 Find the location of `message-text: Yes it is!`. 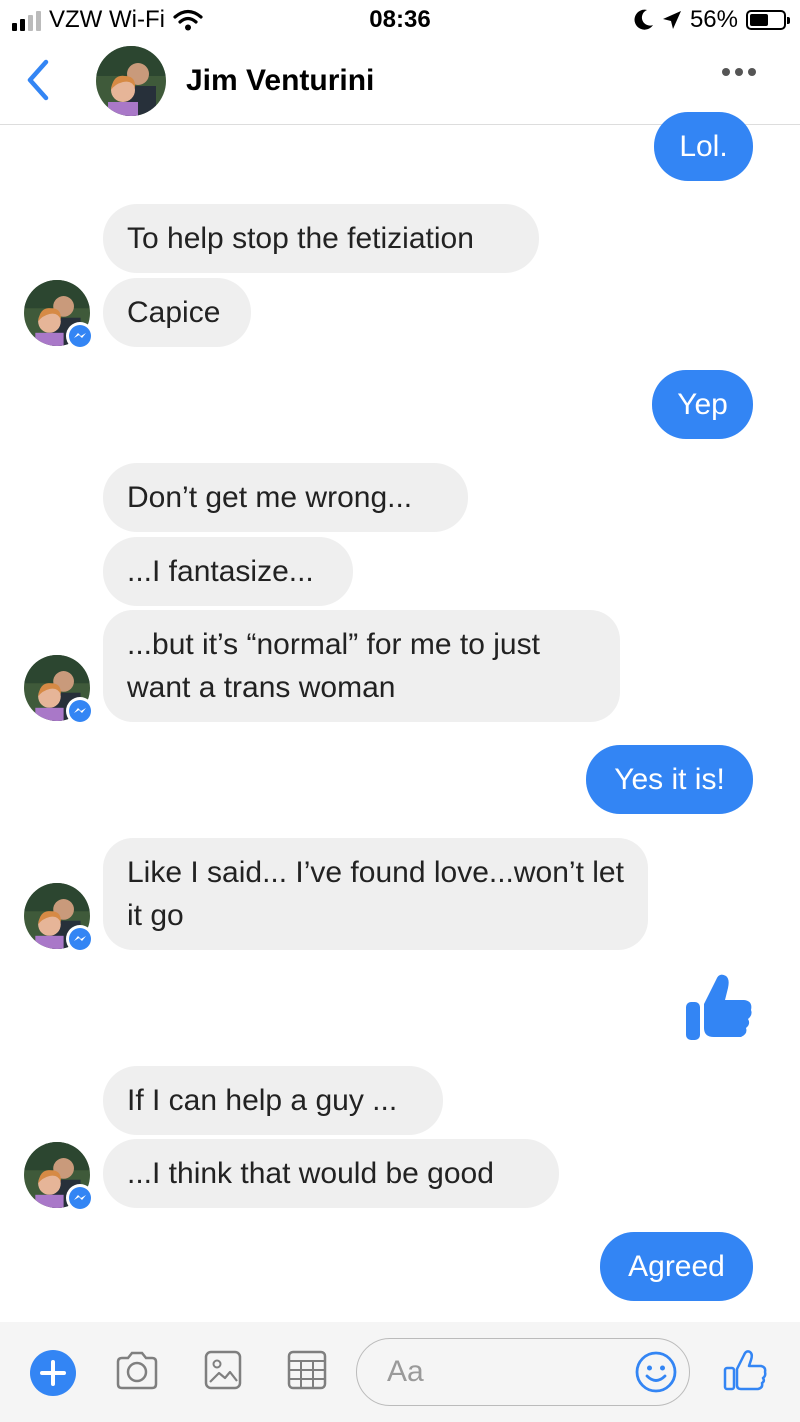

message-text: Yes it is! is located at coordinates (669, 779).